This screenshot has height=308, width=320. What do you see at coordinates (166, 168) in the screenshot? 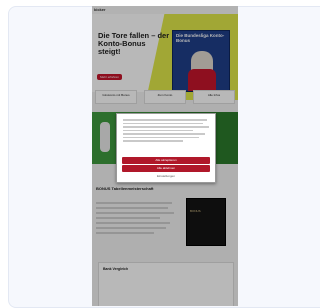
I see `reject-all-button: Alle ablehnen` at bounding box center [166, 168].